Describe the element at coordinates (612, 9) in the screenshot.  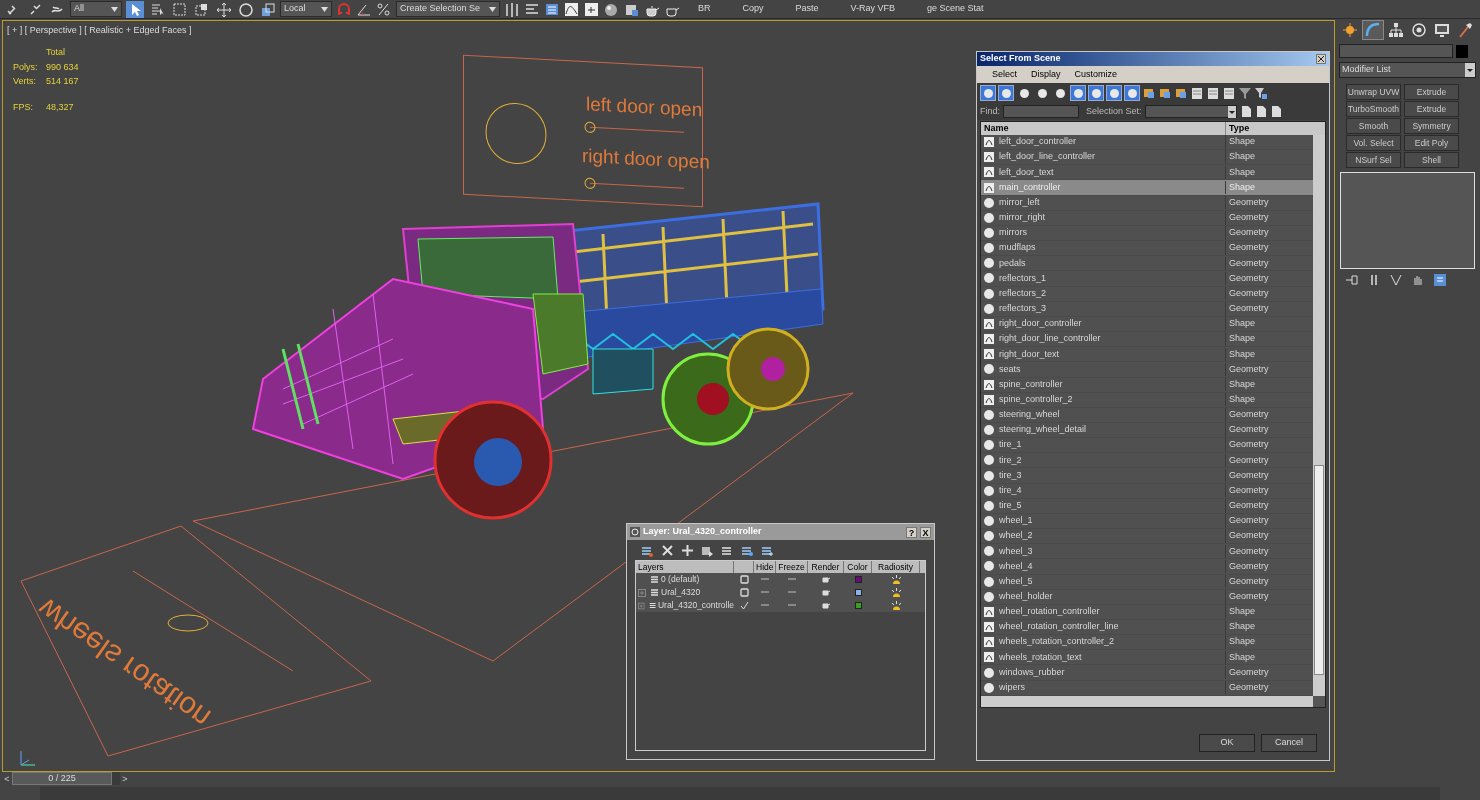
I see `material-editor-icon` at that location.